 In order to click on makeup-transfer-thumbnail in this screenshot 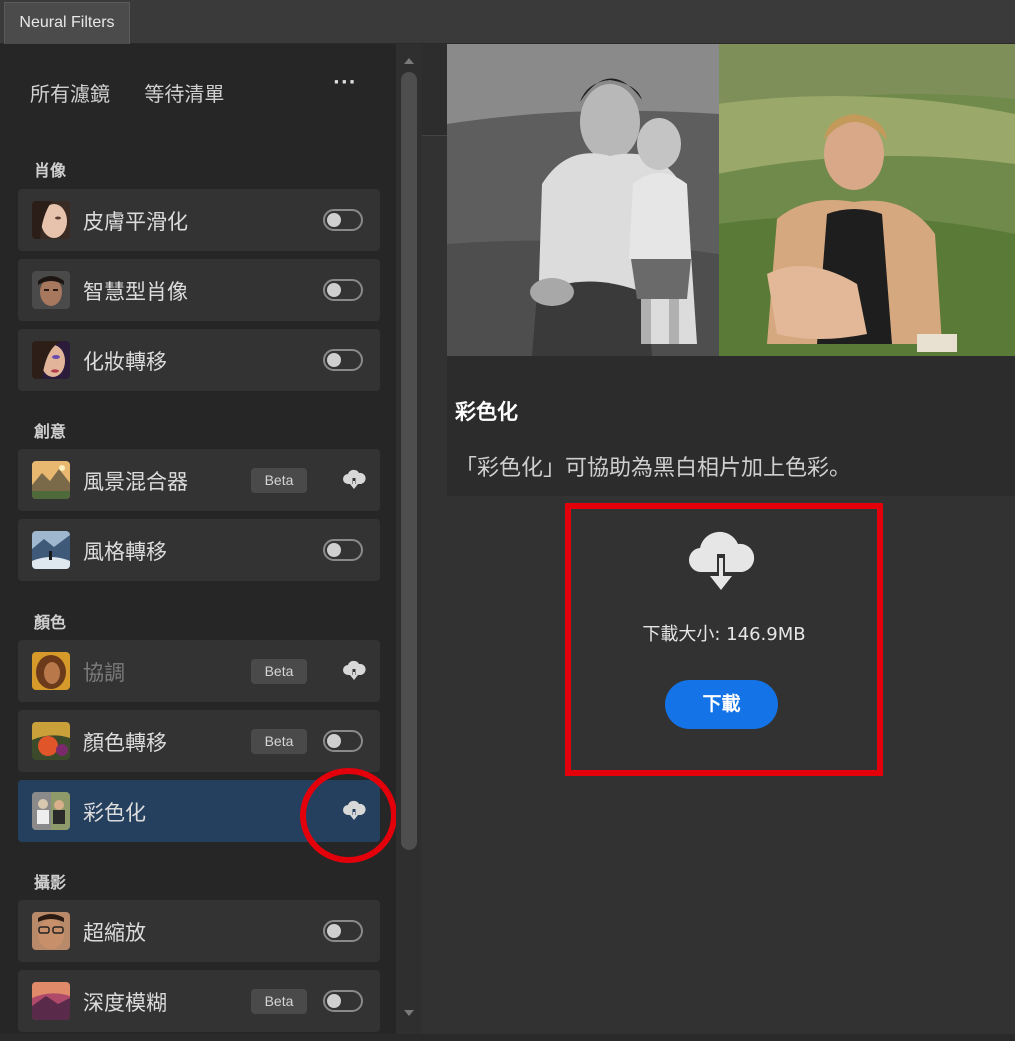, I will do `click(51, 360)`.